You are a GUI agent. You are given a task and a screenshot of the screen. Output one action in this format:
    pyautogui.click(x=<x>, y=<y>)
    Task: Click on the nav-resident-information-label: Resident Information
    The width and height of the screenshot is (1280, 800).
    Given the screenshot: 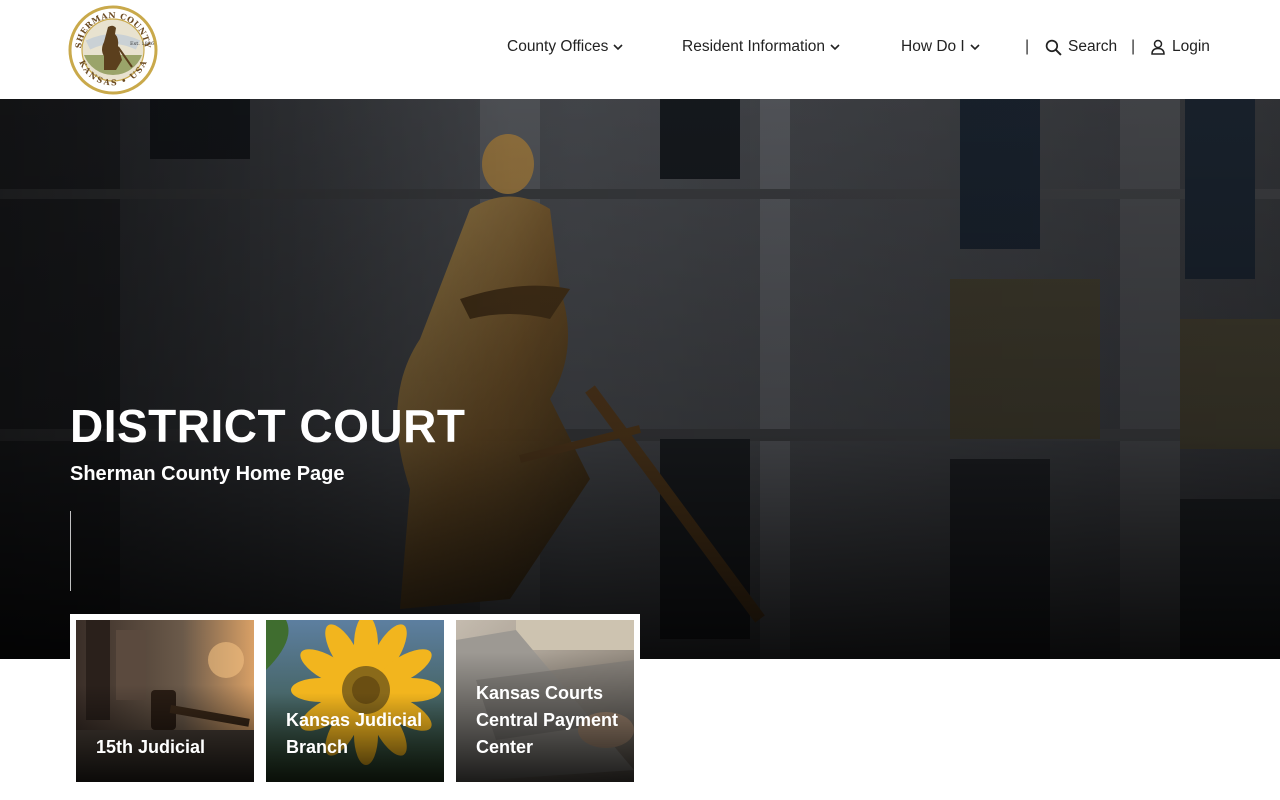 What is the action you would take?
    pyautogui.click(x=754, y=46)
    